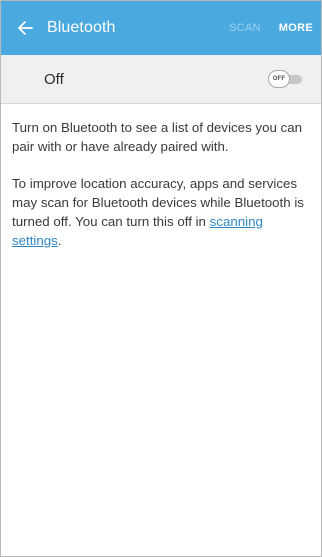 This screenshot has width=322, height=557. I want to click on bluetooth-switch: OFF, so click(286, 79).